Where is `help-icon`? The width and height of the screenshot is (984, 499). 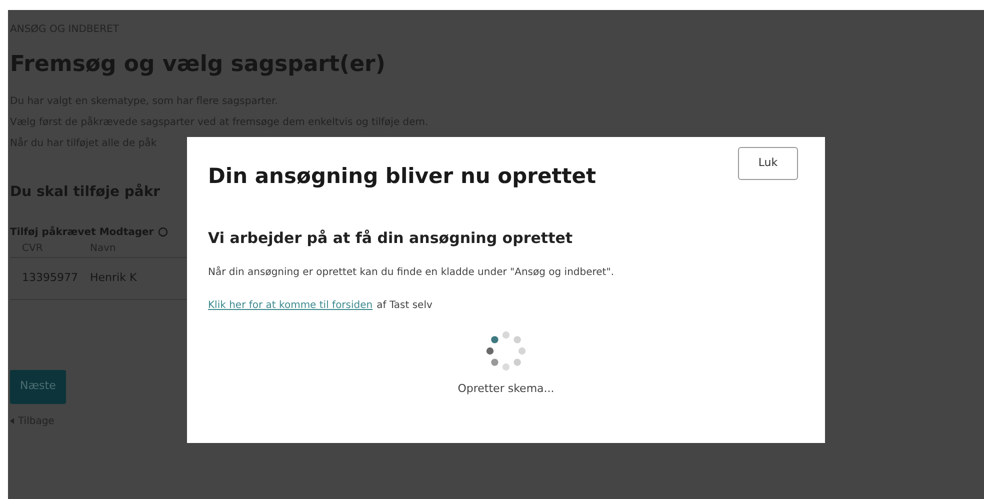 help-icon is located at coordinates (163, 232).